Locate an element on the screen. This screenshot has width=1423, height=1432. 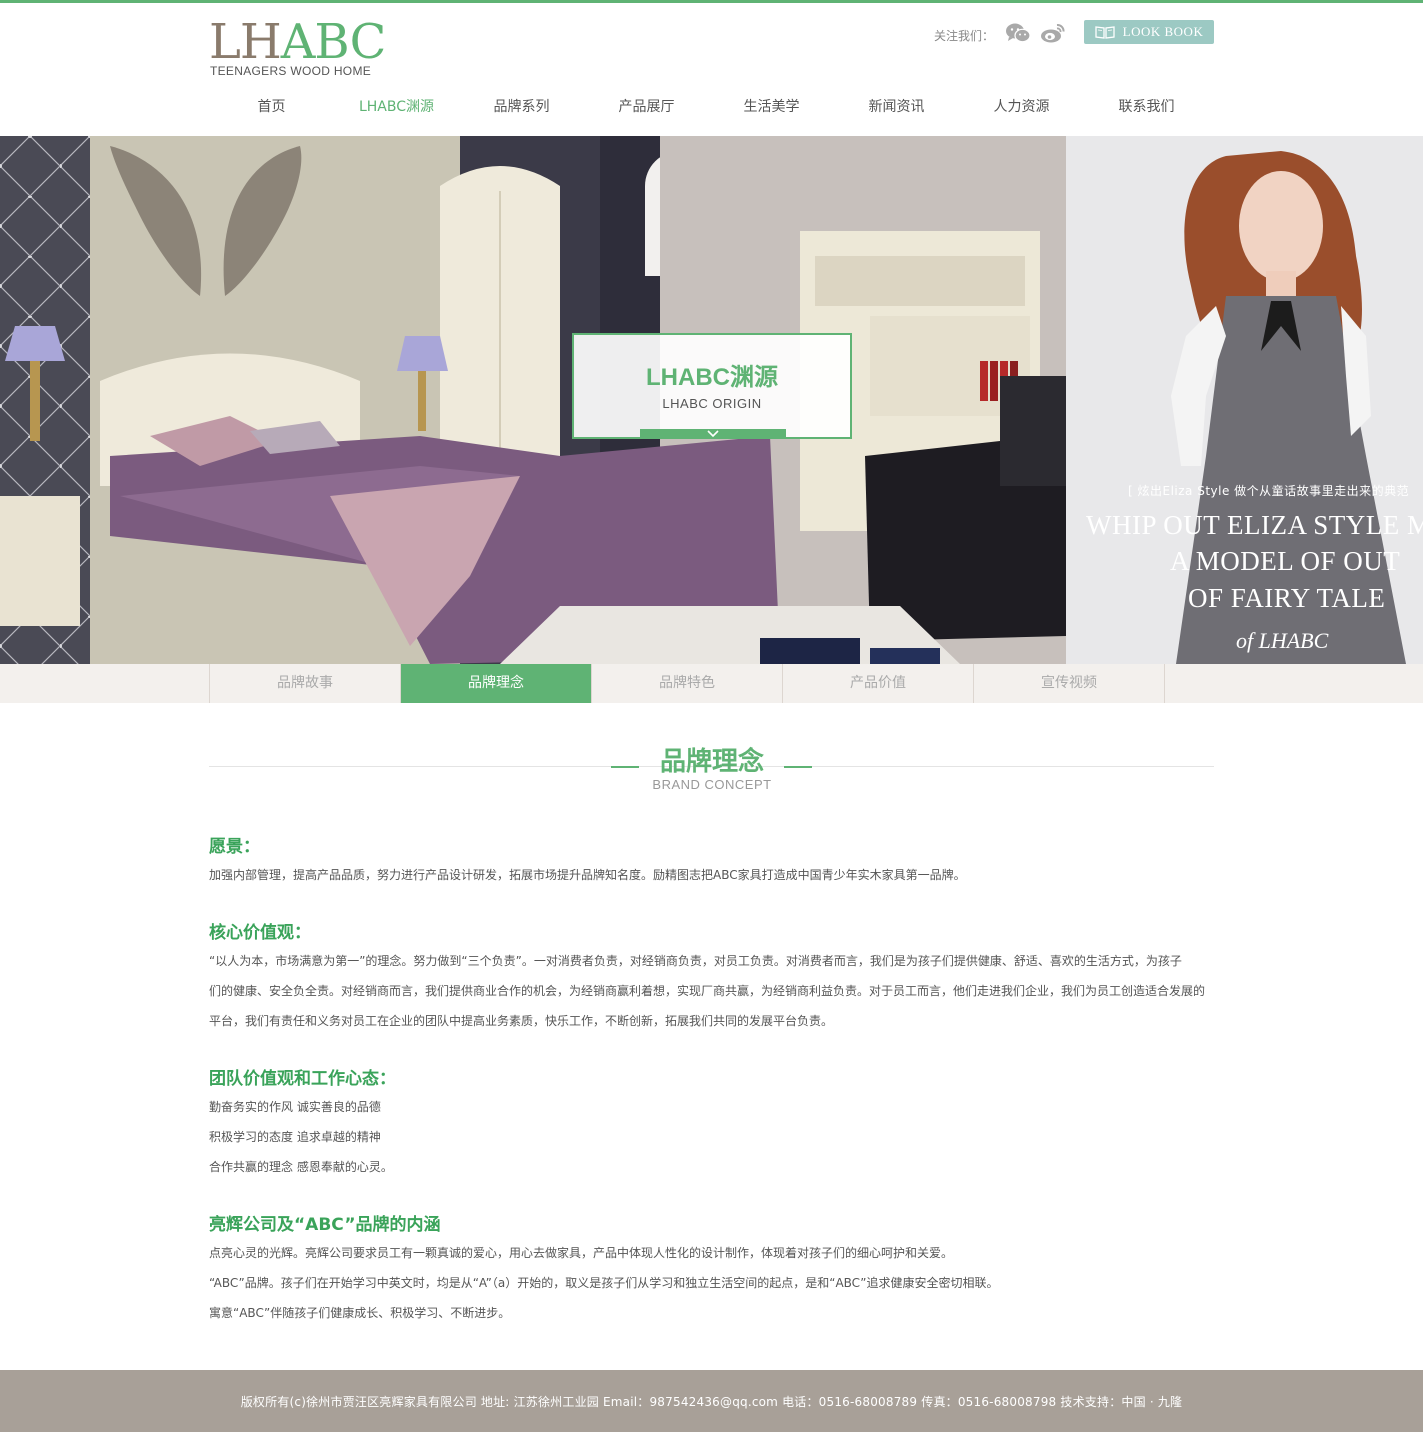
banner-title-box: LHABC渊源 LHABC ORIGIN is located at coordinates (712, 386).